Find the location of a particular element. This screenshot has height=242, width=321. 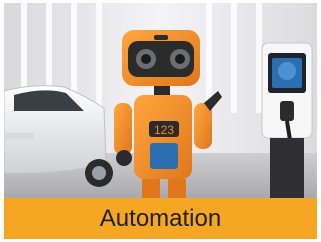

svg-text: 123 is located at coordinates (164, 130).